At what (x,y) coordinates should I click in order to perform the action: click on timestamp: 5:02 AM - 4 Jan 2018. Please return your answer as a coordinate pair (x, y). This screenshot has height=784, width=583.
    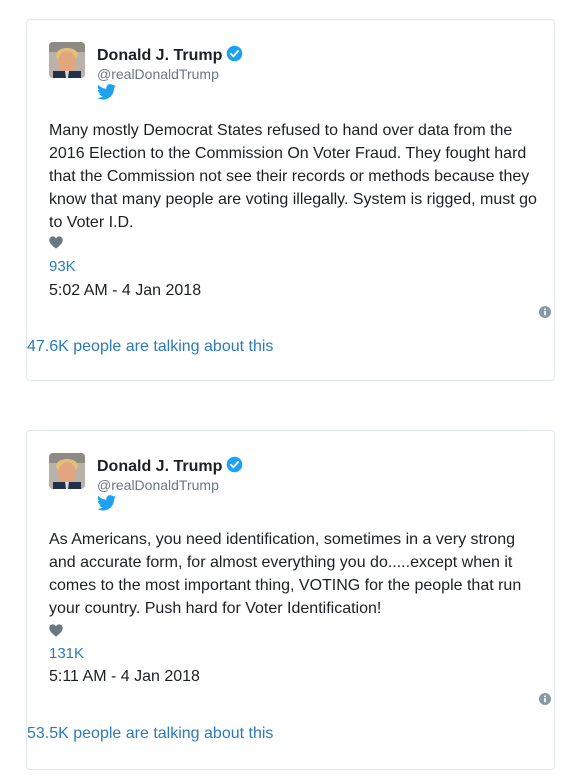
    Looking at the image, I should click on (125, 291).